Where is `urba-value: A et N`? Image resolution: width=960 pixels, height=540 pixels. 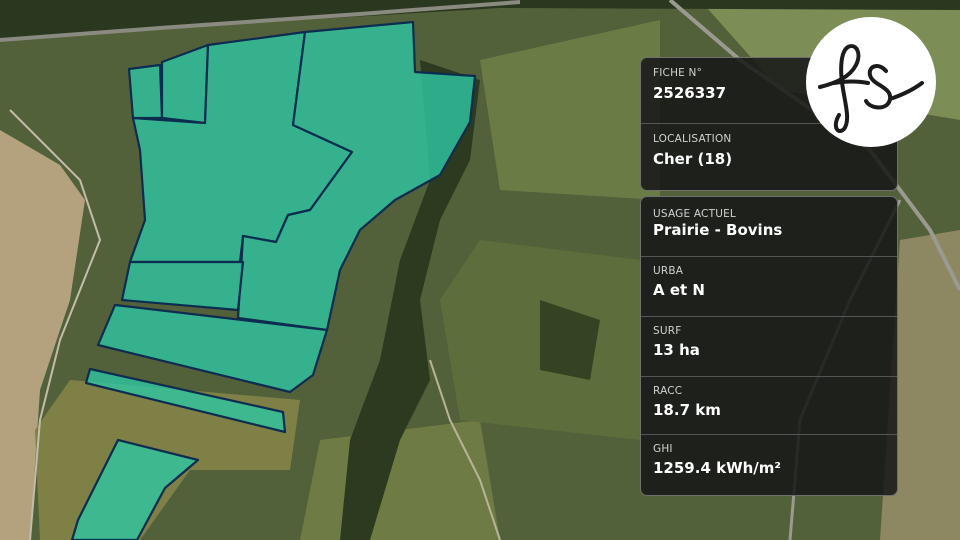 urba-value: A et N is located at coordinates (679, 290).